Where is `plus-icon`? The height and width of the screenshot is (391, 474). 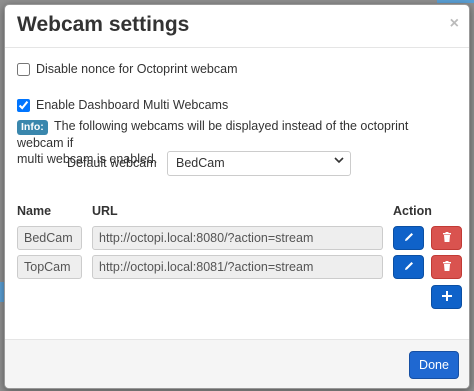 plus-icon is located at coordinates (447, 297).